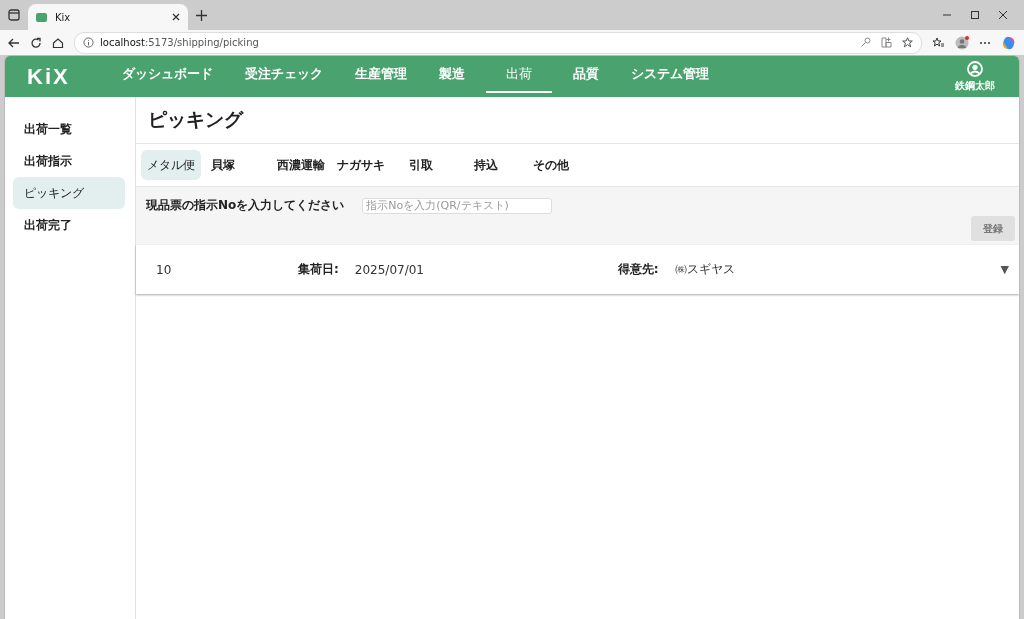 The image size is (1024, 619). What do you see at coordinates (69, 225) in the screenshot?
I see `sidebar-item: 出荷完了` at bounding box center [69, 225].